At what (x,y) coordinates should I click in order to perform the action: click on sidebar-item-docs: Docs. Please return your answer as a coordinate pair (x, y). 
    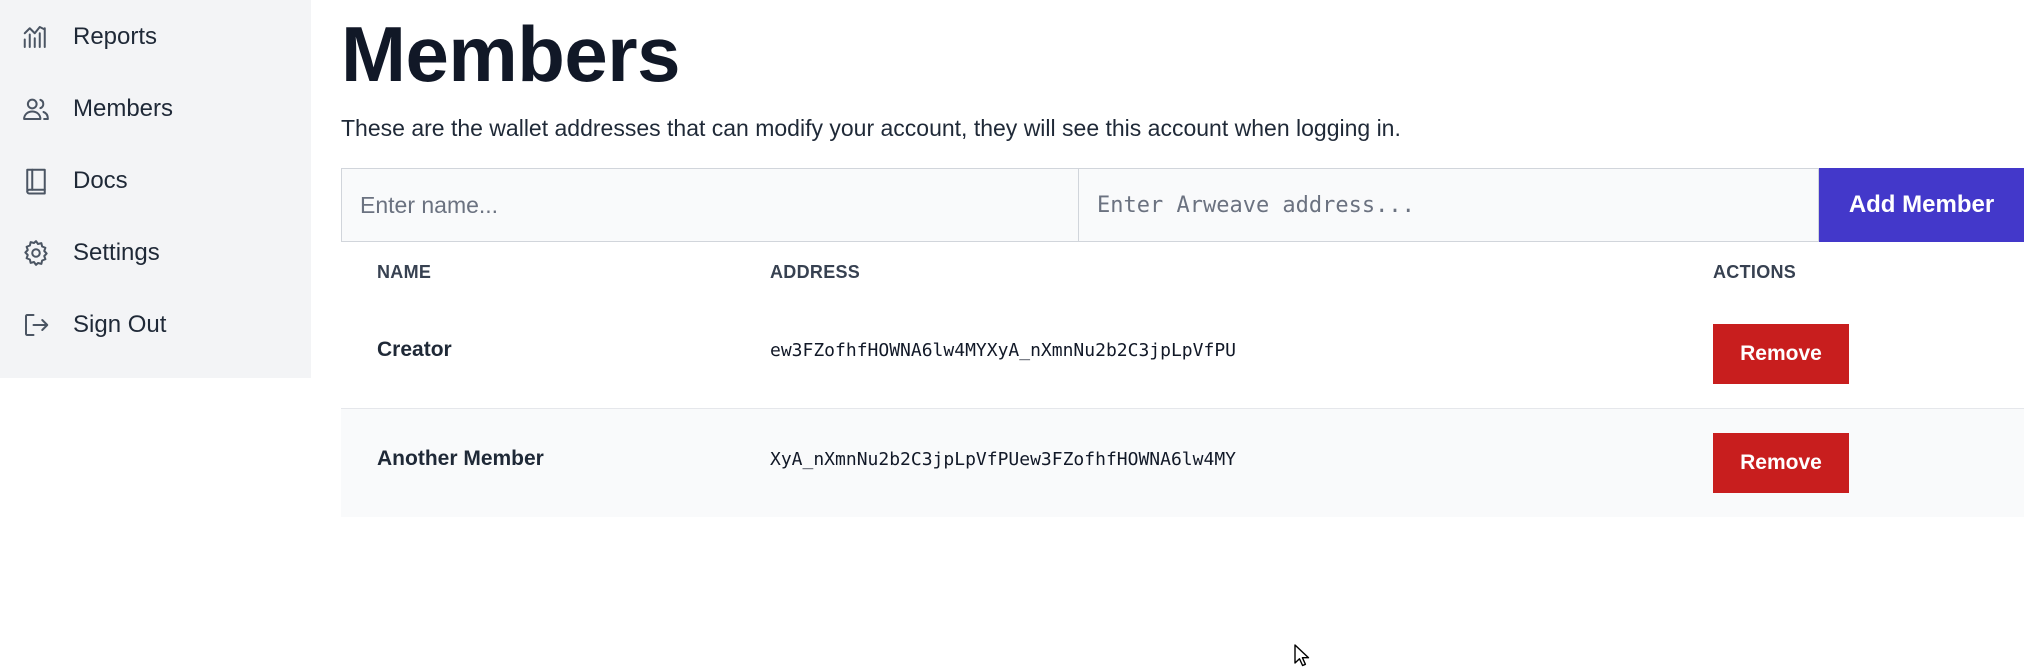
    Looking at the image, I should click on (74, 181).